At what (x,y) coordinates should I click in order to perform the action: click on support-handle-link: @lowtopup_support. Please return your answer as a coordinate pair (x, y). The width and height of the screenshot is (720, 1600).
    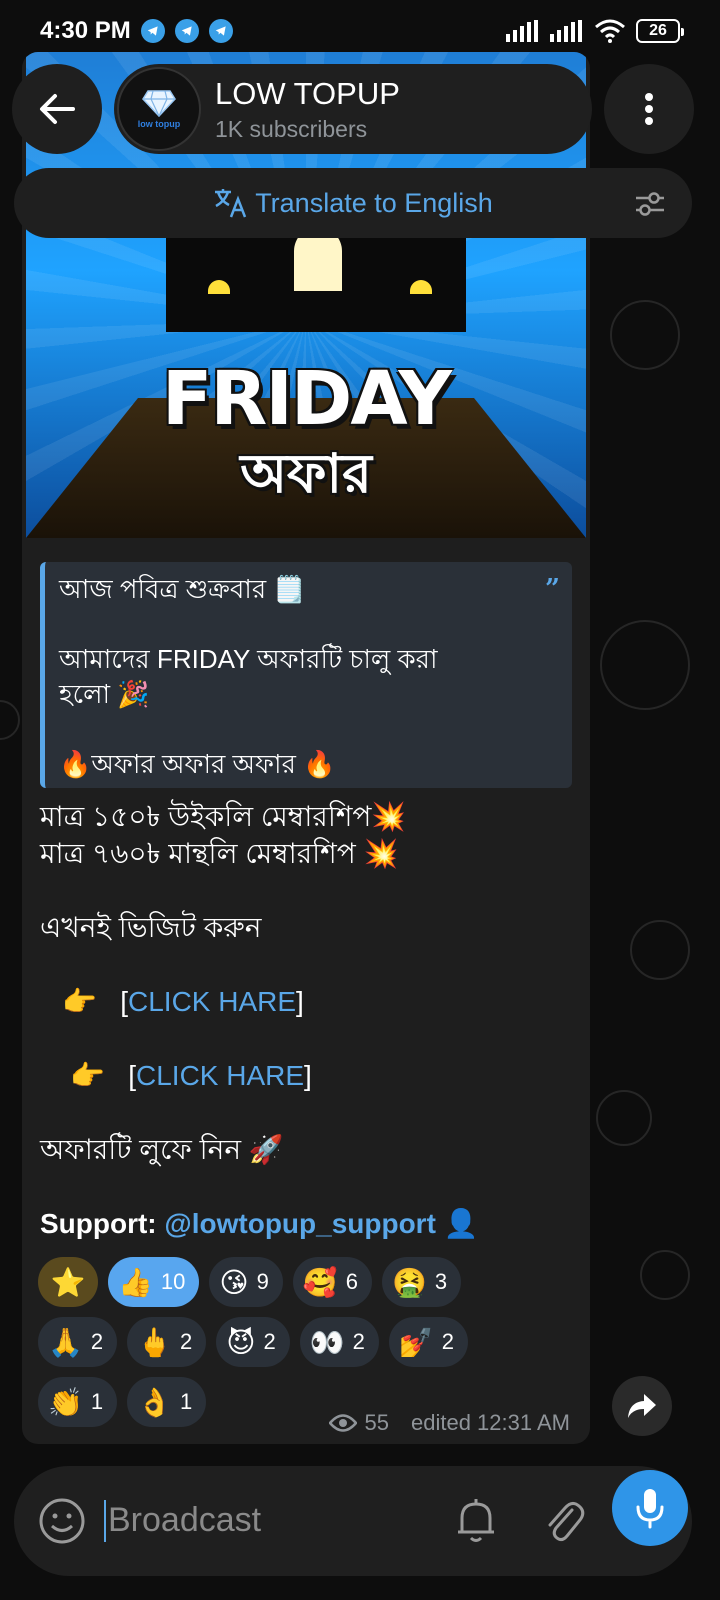
    Looking at the image, I should click on (299, 1223).